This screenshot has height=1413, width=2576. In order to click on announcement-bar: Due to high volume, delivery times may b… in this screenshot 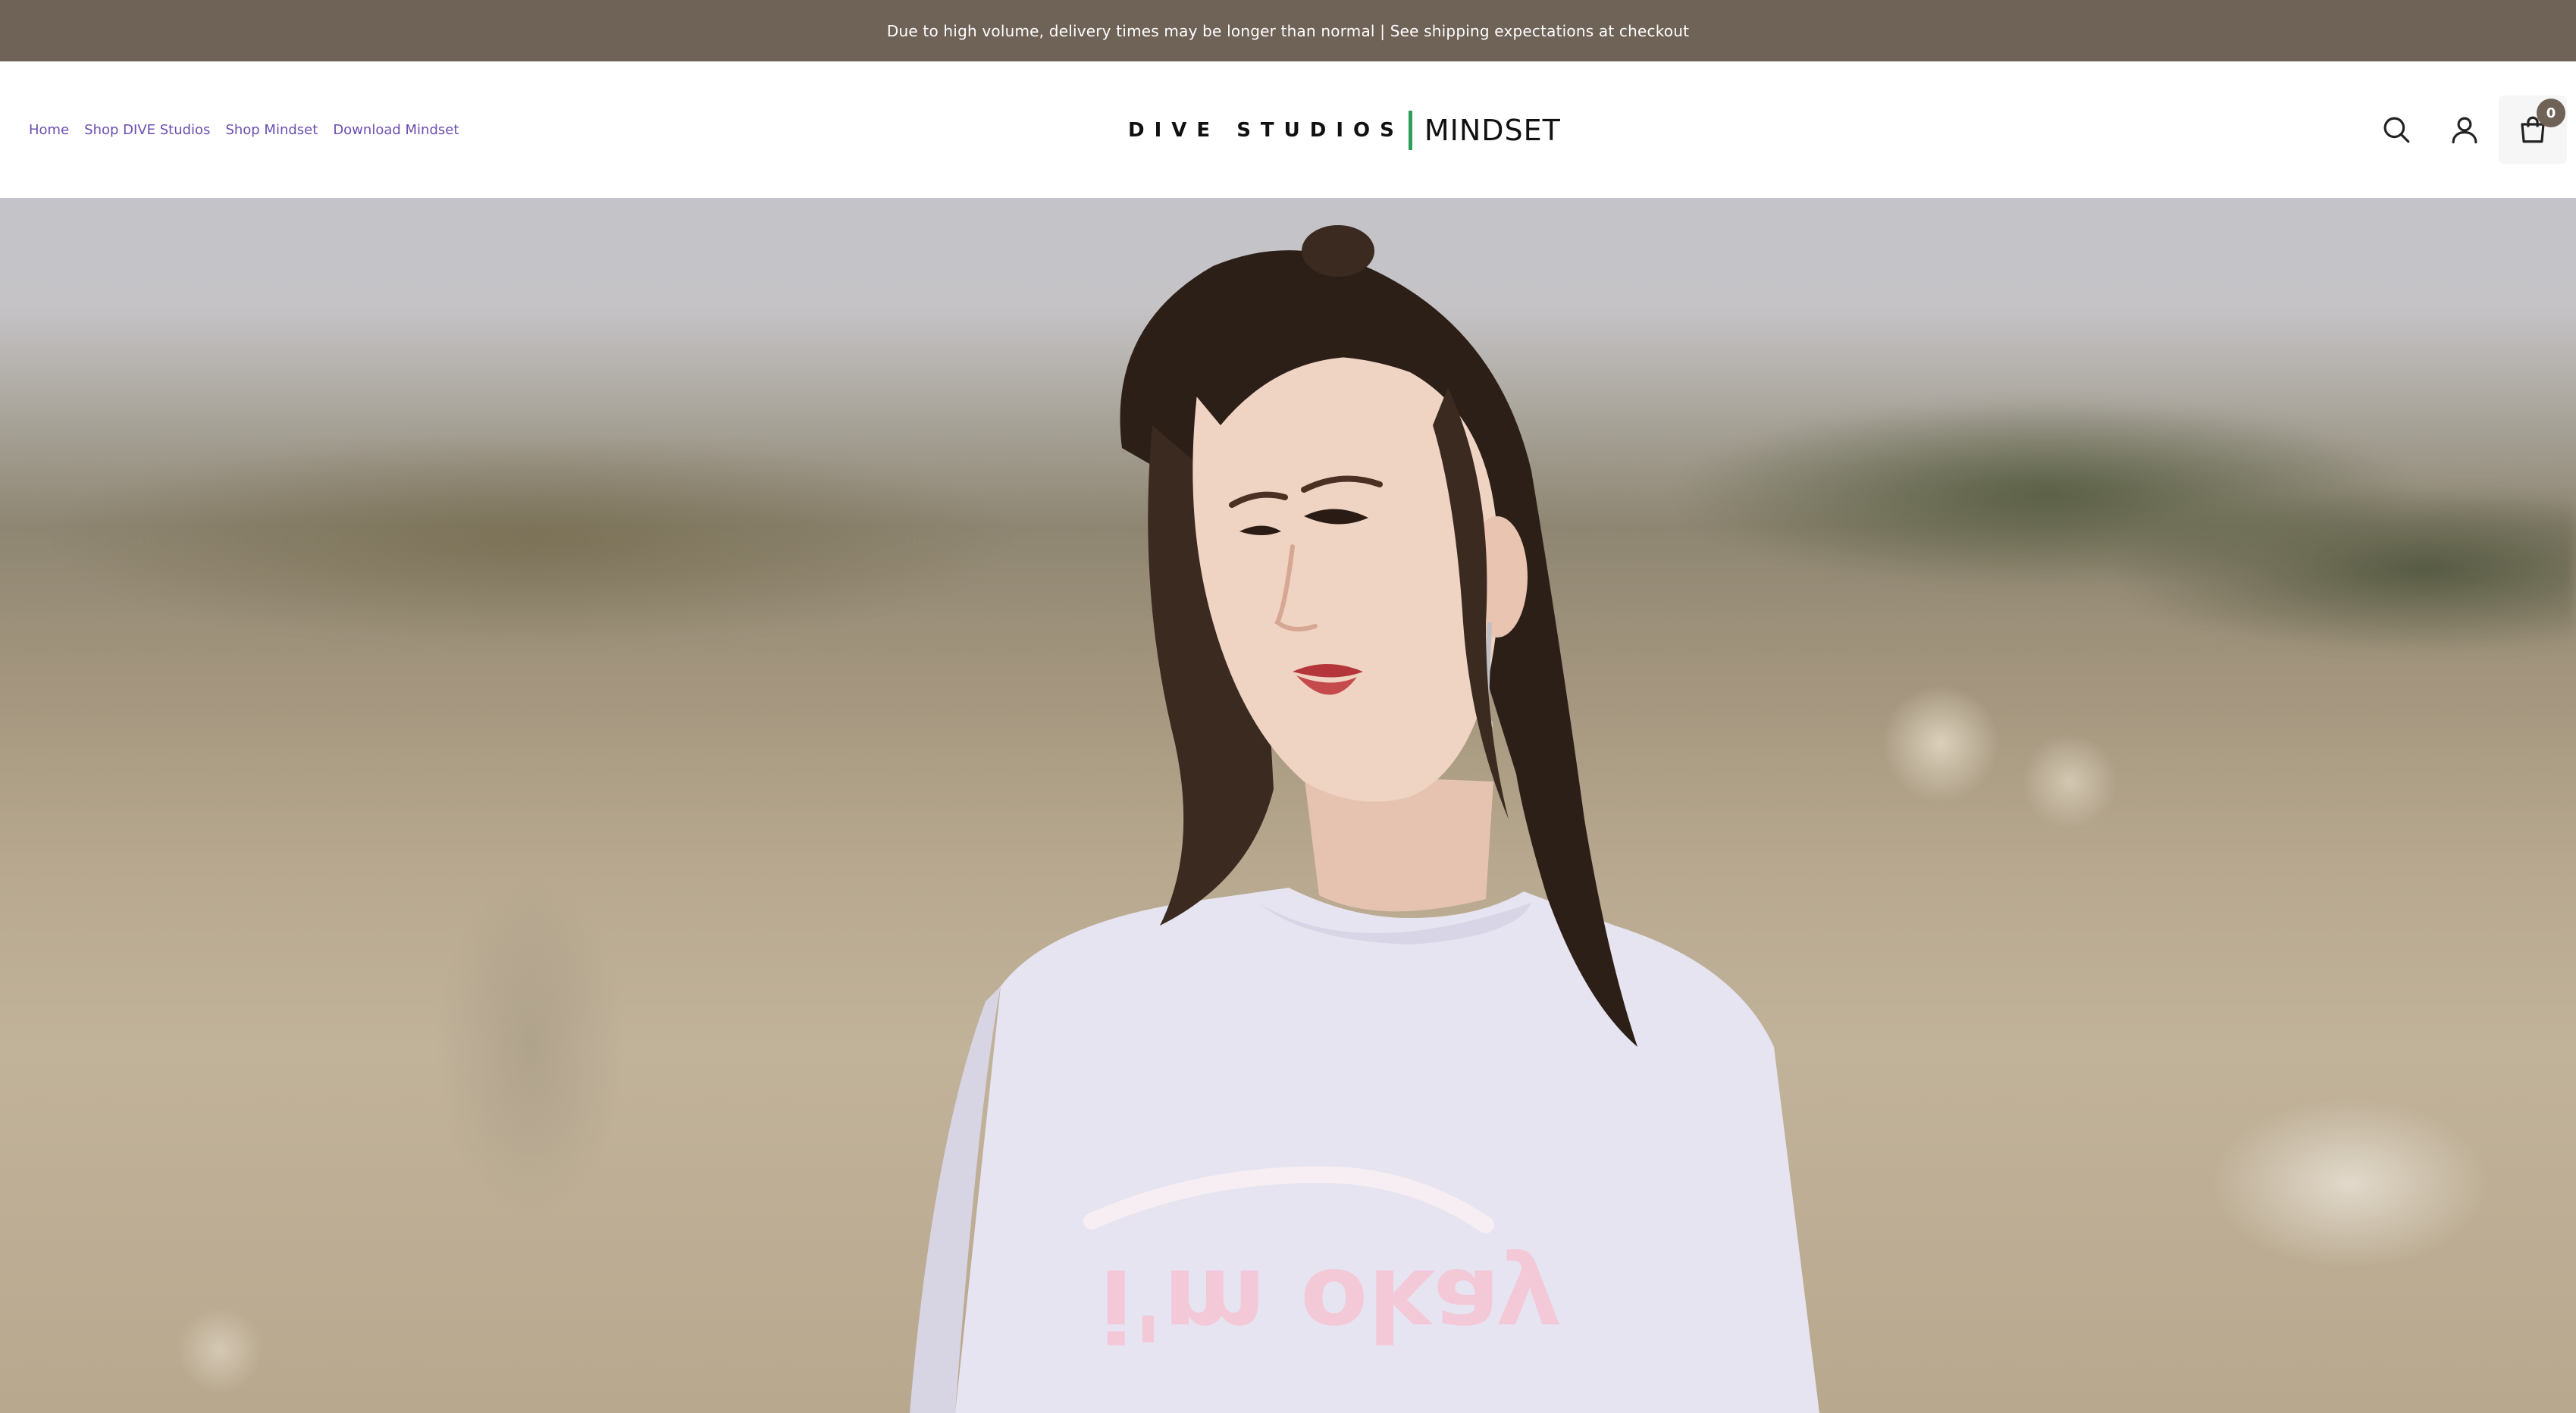, I will do `click(1288, 31)`.